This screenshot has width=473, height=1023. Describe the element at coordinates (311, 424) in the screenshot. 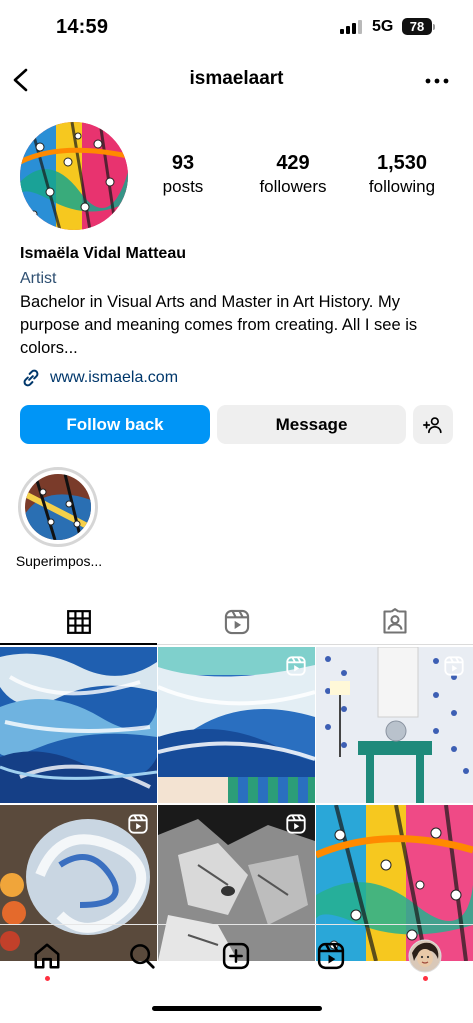

I see `message-button: Message` at that location.